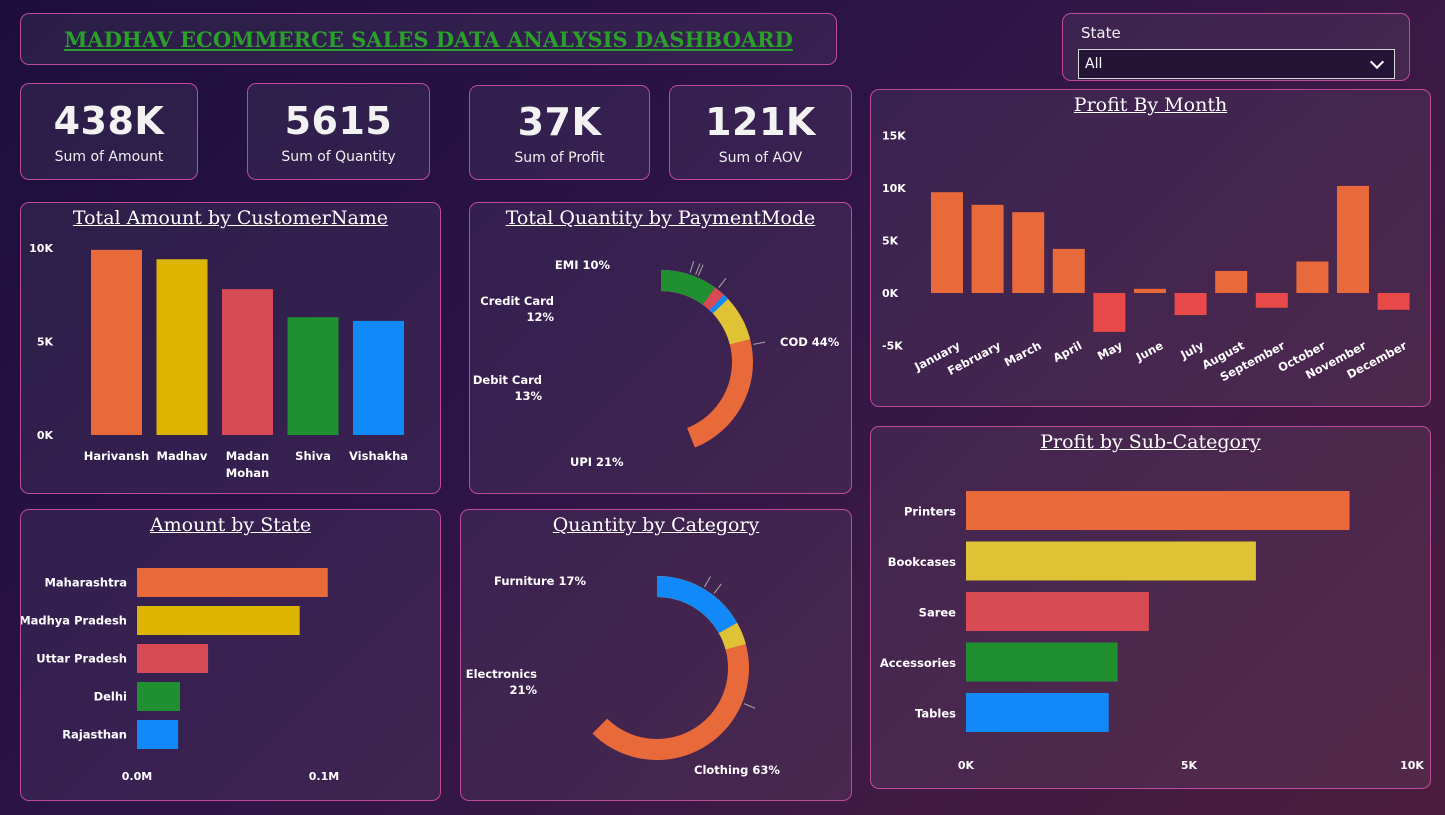  What do you see at coordinates (922, 562) in the screenshot?
I see `y-tick-label: Bookcases` at bounding box center [922, 562].